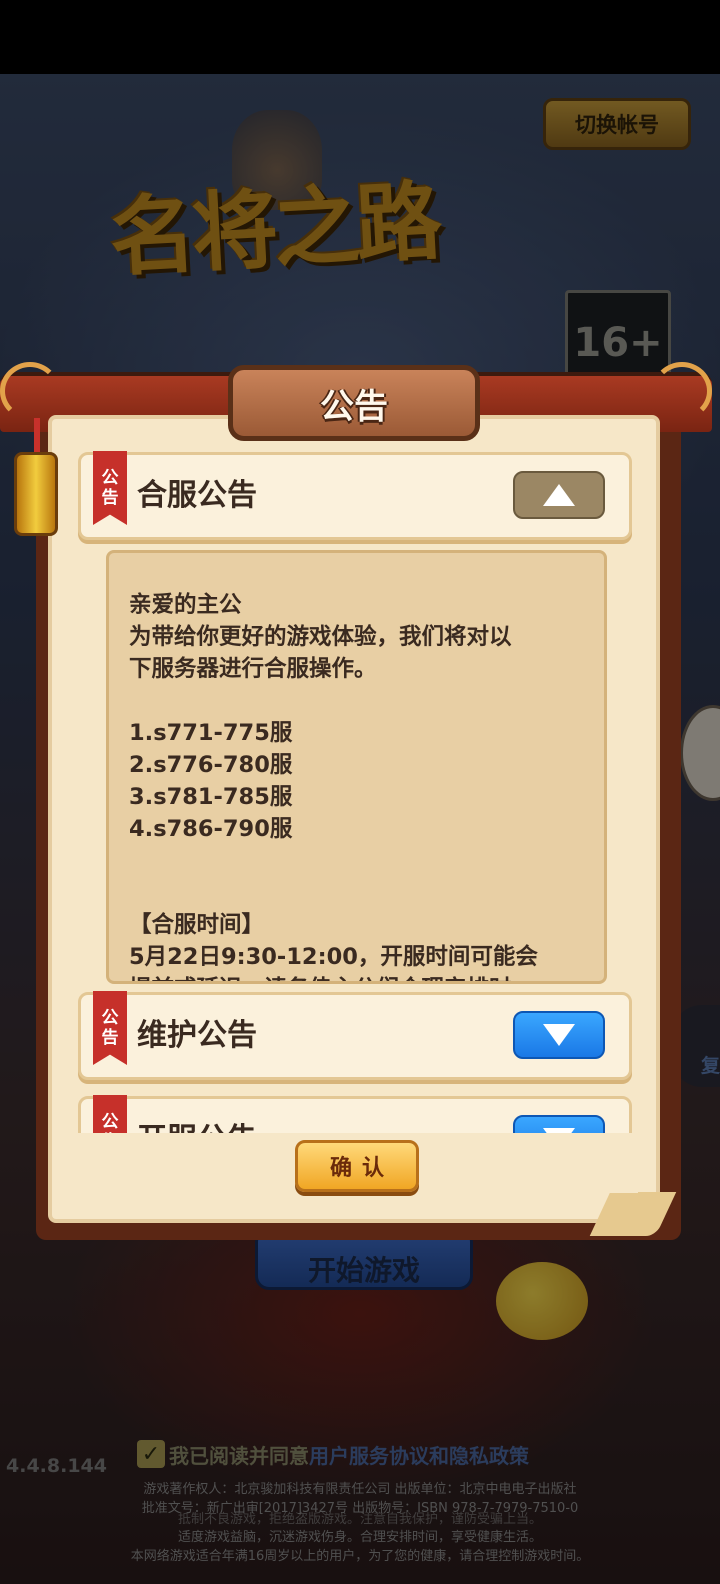  What do you see at coordinates (333, 957) in the screenshot?
I see `content-line: 5月22日9:30-12:00，开服时间可能会` at bounding box center [333, 957].